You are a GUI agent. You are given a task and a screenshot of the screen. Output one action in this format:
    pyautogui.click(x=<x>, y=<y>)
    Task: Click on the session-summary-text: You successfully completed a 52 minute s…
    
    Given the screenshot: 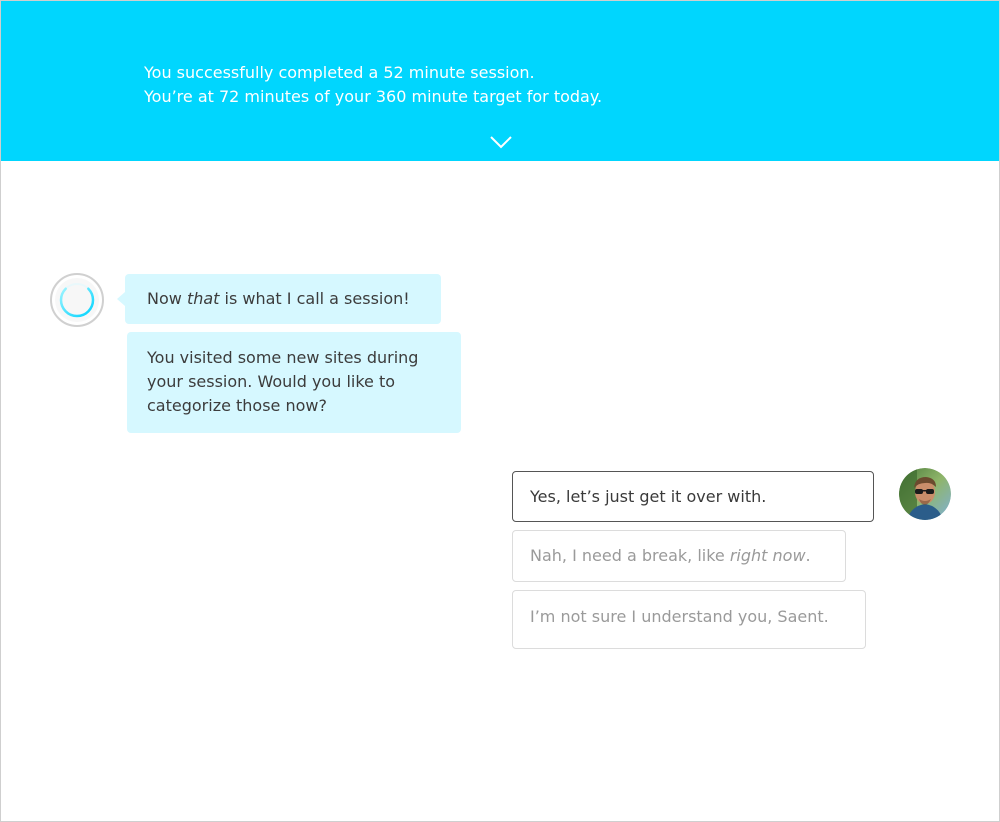 What is the action you would take?
    pyautogui.click(x=373, y=85)
    